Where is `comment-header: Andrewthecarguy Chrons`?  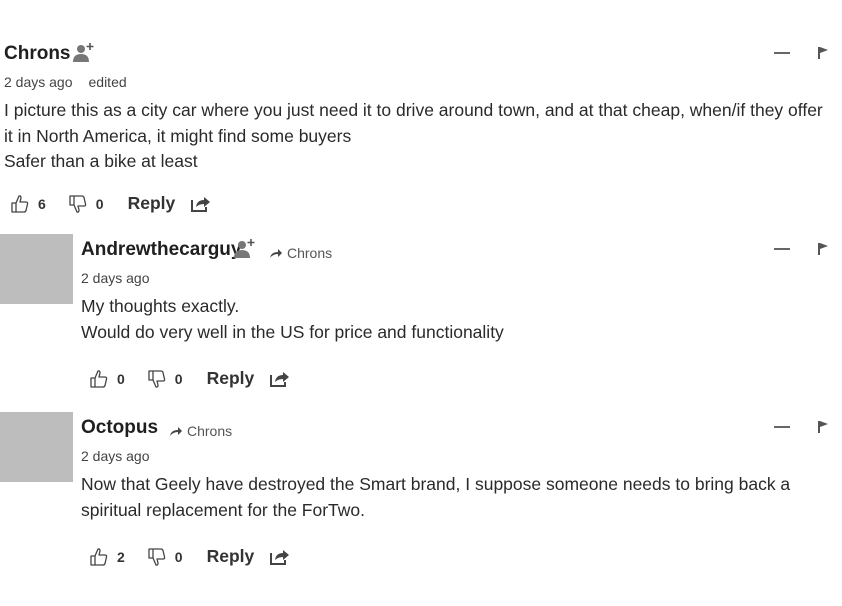
comment-header: Andrewthecarguy Chrons is located at coordinates (455, 249).